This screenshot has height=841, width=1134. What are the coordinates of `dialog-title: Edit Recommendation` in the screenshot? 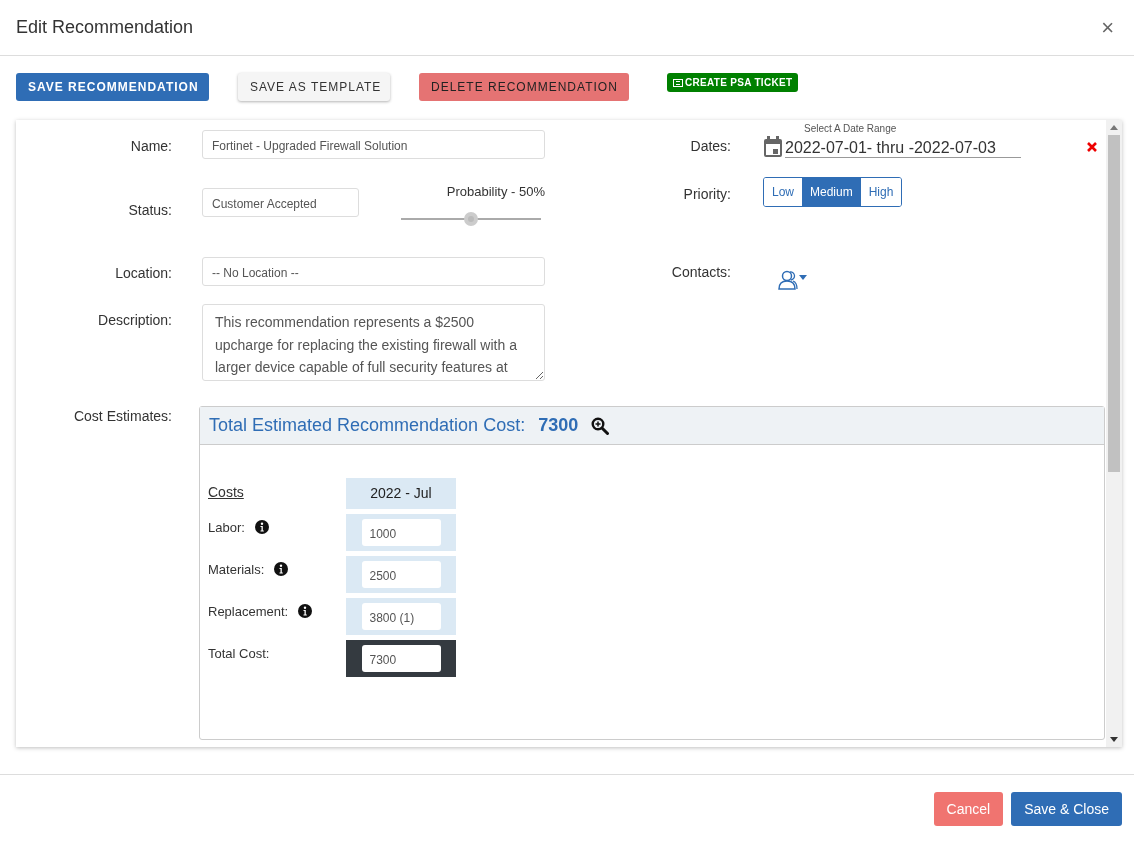 It's located at (105, 27).